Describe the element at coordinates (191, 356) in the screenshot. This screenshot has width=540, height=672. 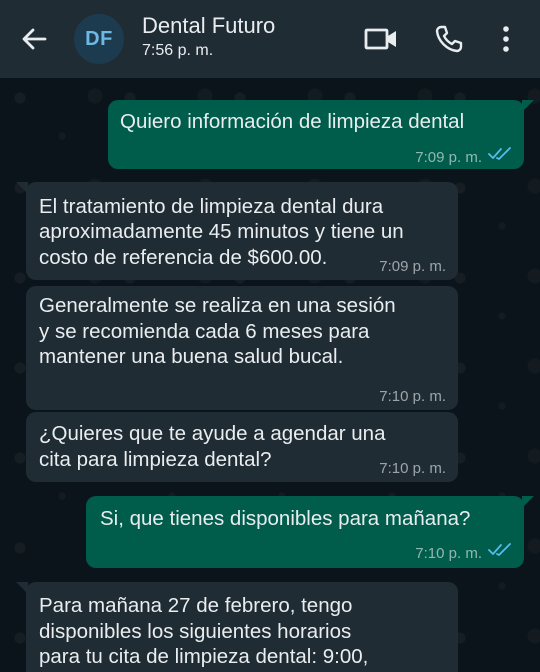
I see `message-text-line: mantener una buena salud bucal.` at that location.